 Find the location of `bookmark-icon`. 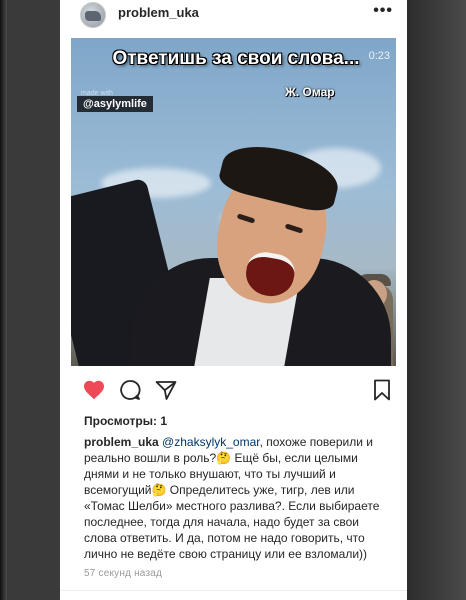

bookmark-icon is located at coordinates (383, 391).